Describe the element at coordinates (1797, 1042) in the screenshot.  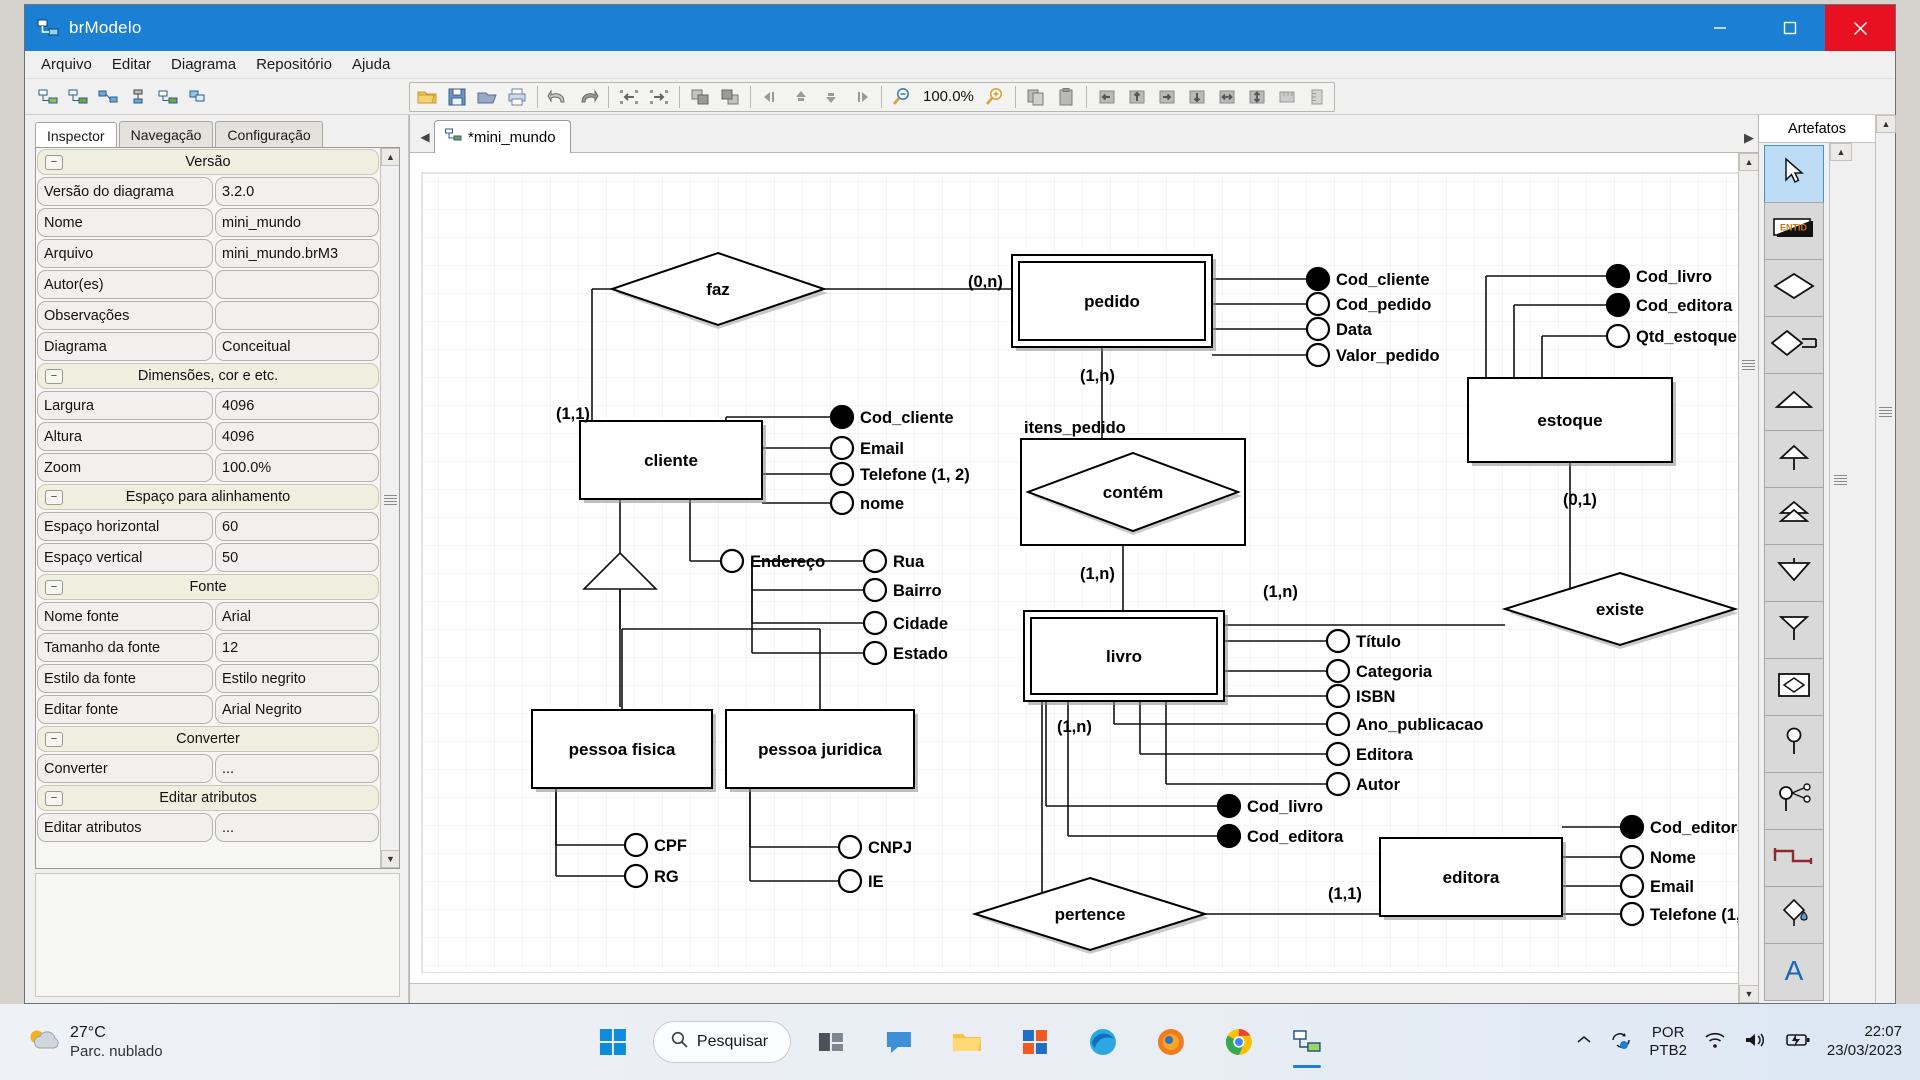
I see `battery-charging-icon` at that location.